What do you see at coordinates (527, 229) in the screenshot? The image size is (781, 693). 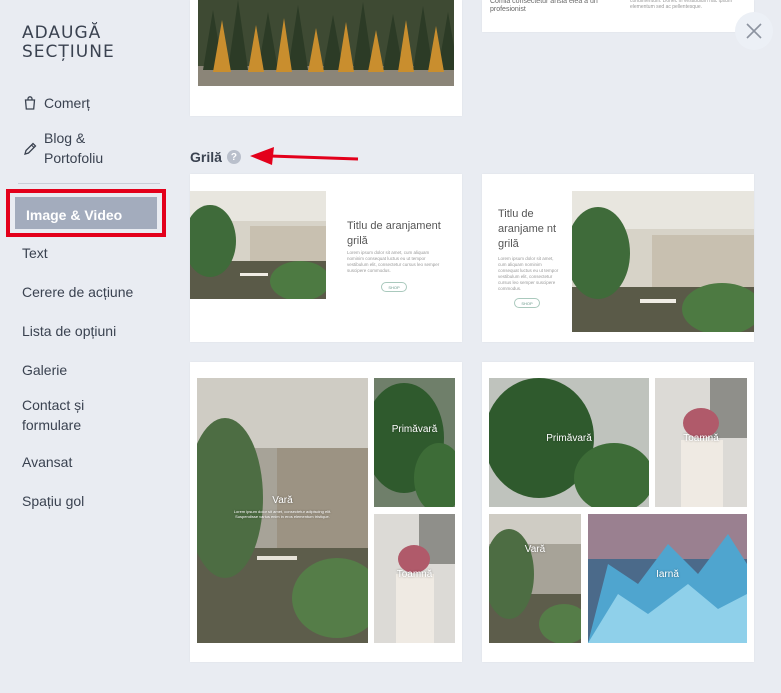 I see `grid-card-title: Titlu de aranjame nt grilă` at bounding box center [527, 229].